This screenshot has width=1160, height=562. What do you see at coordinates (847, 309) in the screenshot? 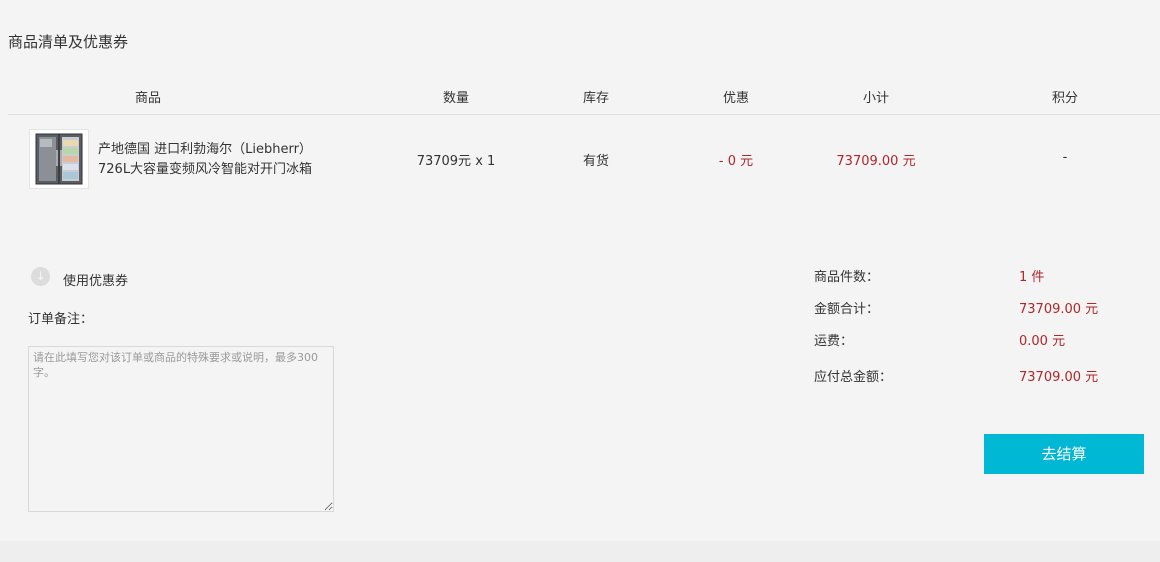
I see `total-amount-label: 金额合计：` at bounding box center [847, 309].